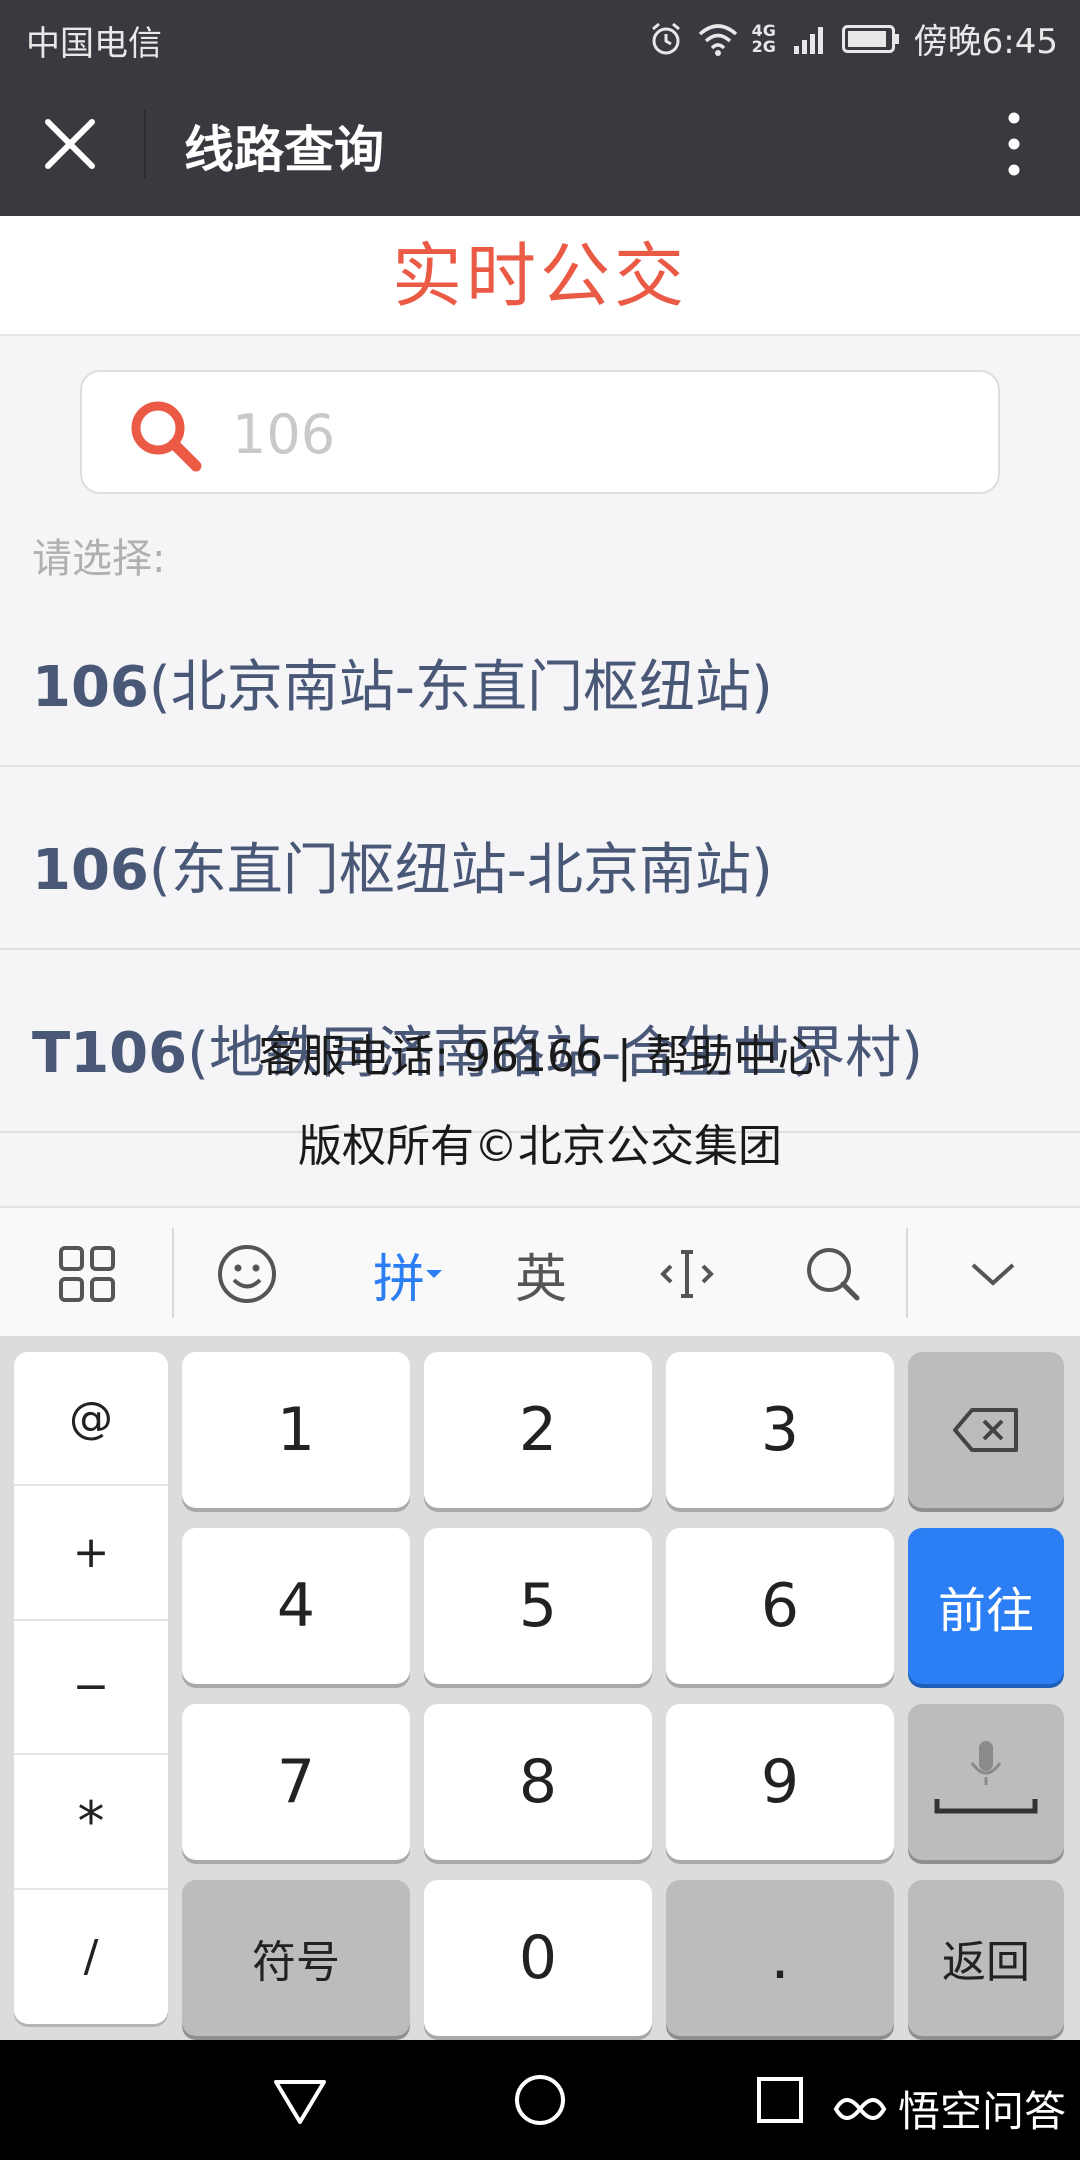  Describe the element at coordinates (300, 2100) in the screenshot. I see `back-triangle-icon` at that location.